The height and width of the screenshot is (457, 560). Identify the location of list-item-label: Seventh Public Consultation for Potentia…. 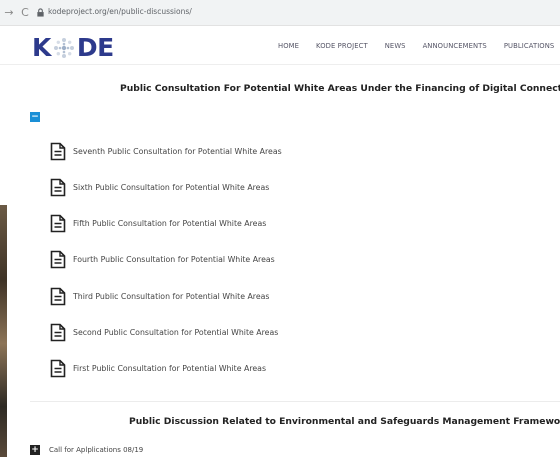
(177, 151).